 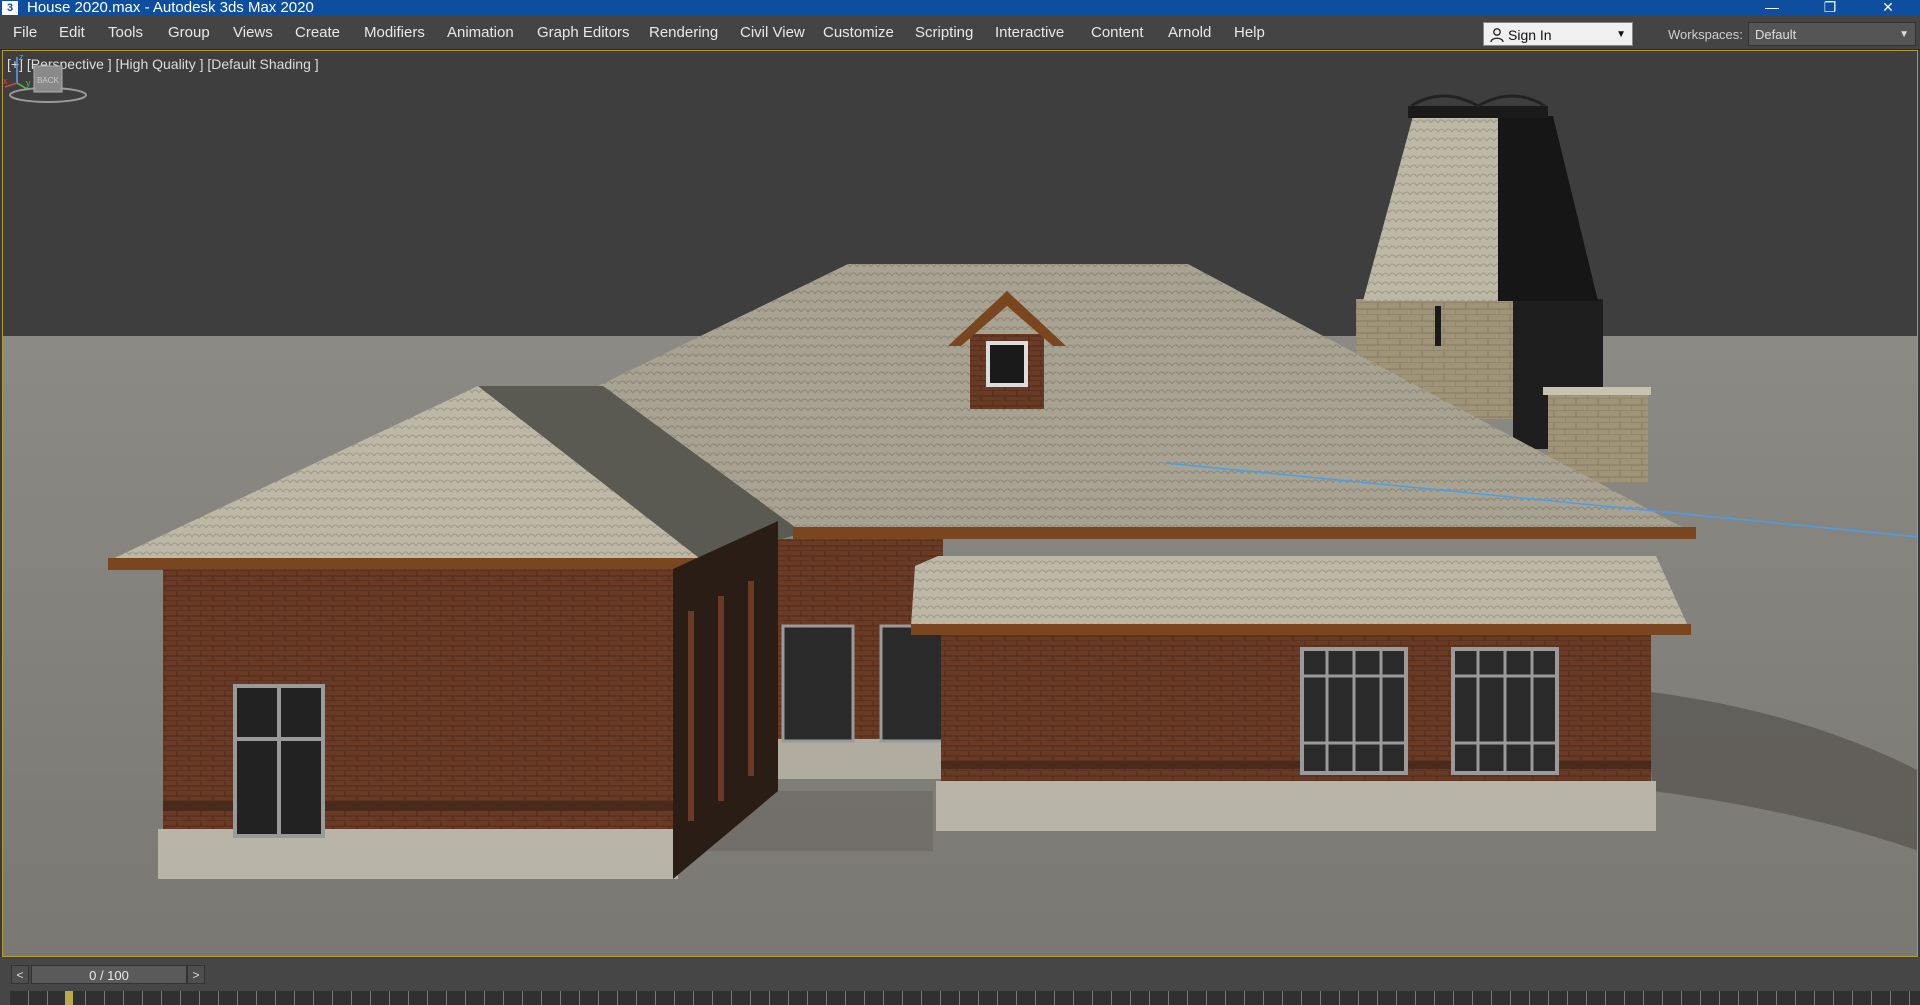 I want to click on axis-tripod-icon: z x y, so click(x=17, y=71).